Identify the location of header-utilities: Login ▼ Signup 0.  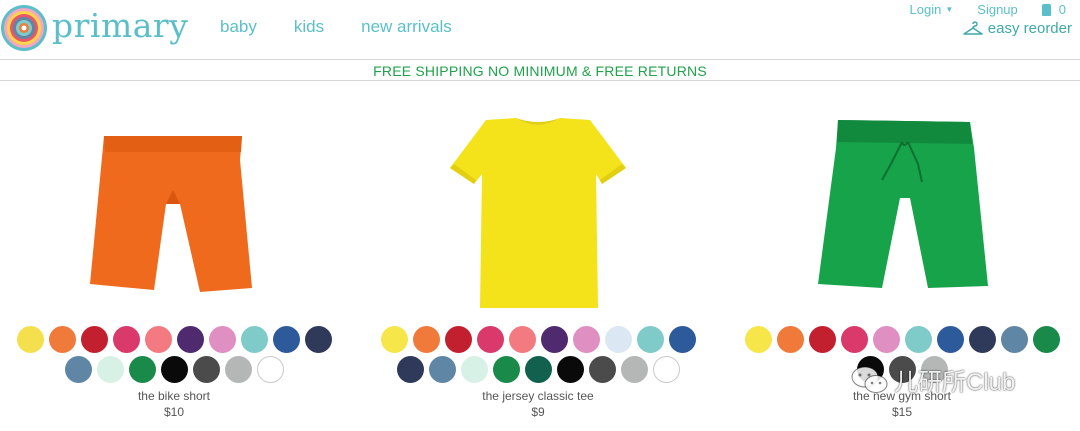
(988, 9).